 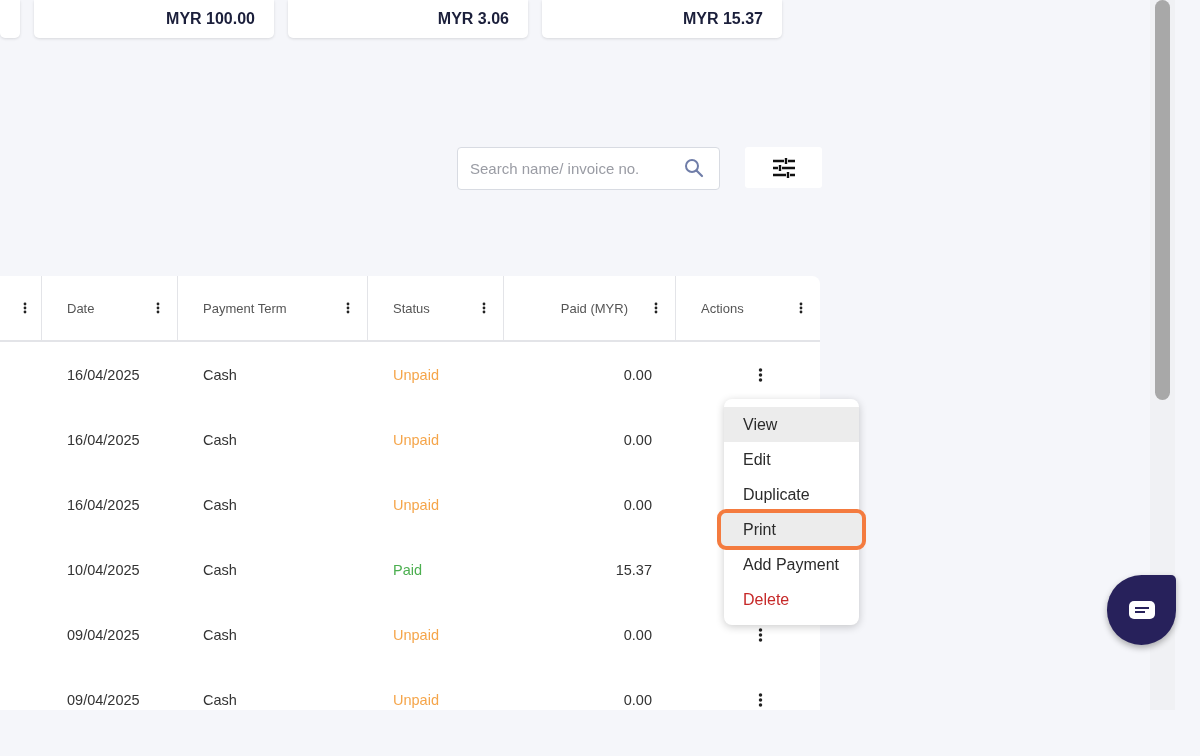 What do you see at coordinates (722, 19) in the screenshot?
I see `card-amount: MYR 15.37` at bounding box center [722, 19].